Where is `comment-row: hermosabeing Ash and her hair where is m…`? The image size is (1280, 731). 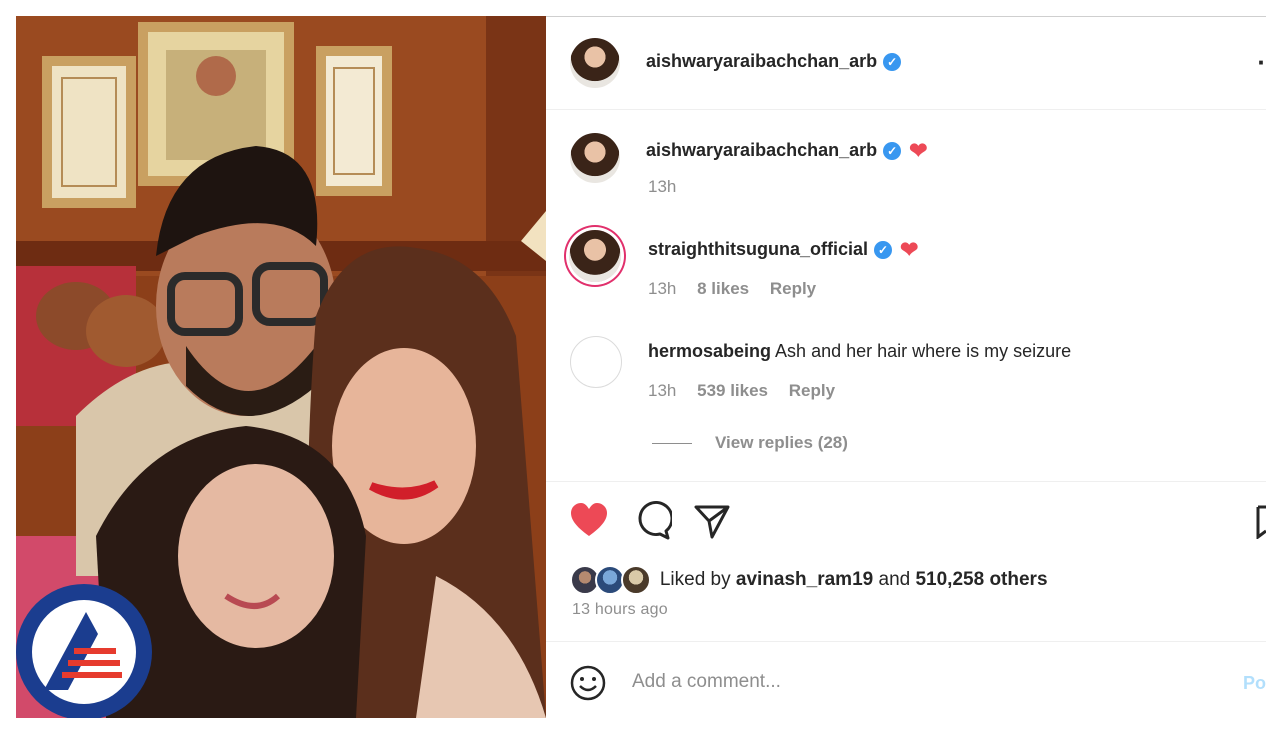 comment-row: hermosabeing Ash and her hair where is m… is located at coordinates (859, 351).